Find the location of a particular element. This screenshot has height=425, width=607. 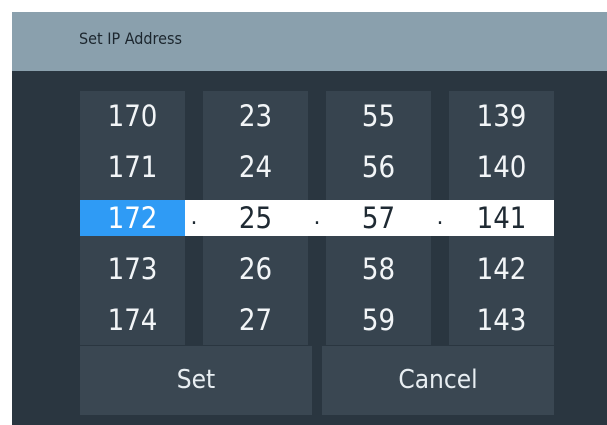

octet-3-selected-value: 57 is located at coordinates (378, 218).